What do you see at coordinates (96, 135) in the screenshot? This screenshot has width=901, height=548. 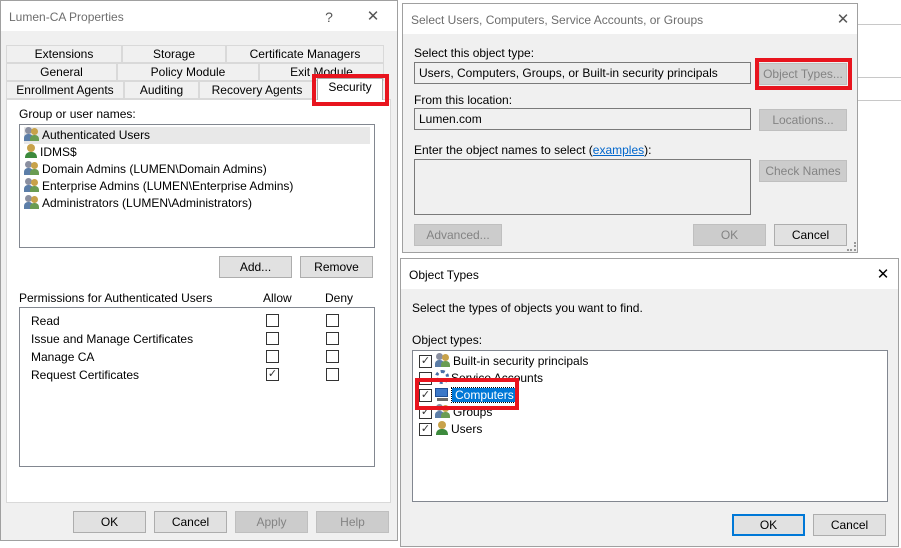 I see `principal-name: Authenticated Users` at bounding box center [96, 135].